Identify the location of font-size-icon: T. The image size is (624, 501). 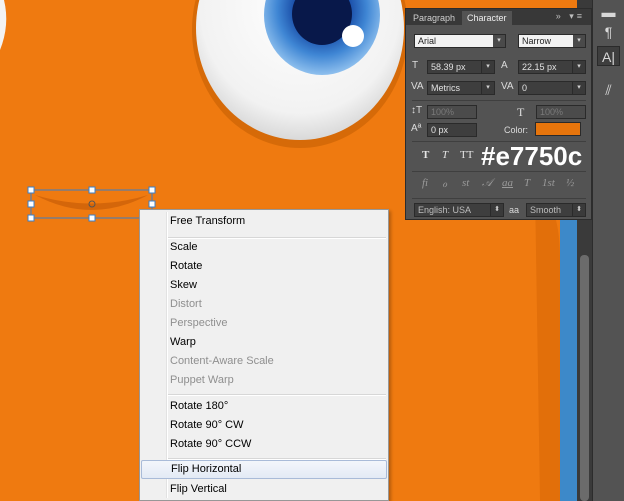
(415, 65).